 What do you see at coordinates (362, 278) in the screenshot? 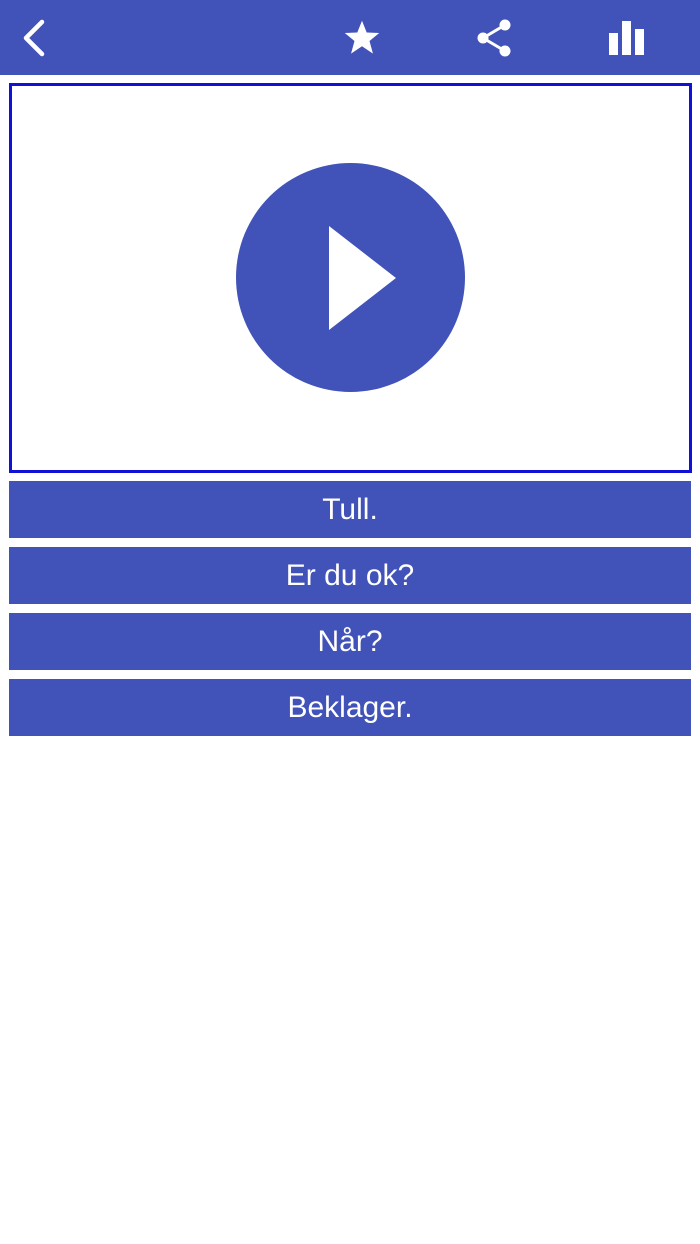
I see `play-icon` at bounding box center [362, 278].